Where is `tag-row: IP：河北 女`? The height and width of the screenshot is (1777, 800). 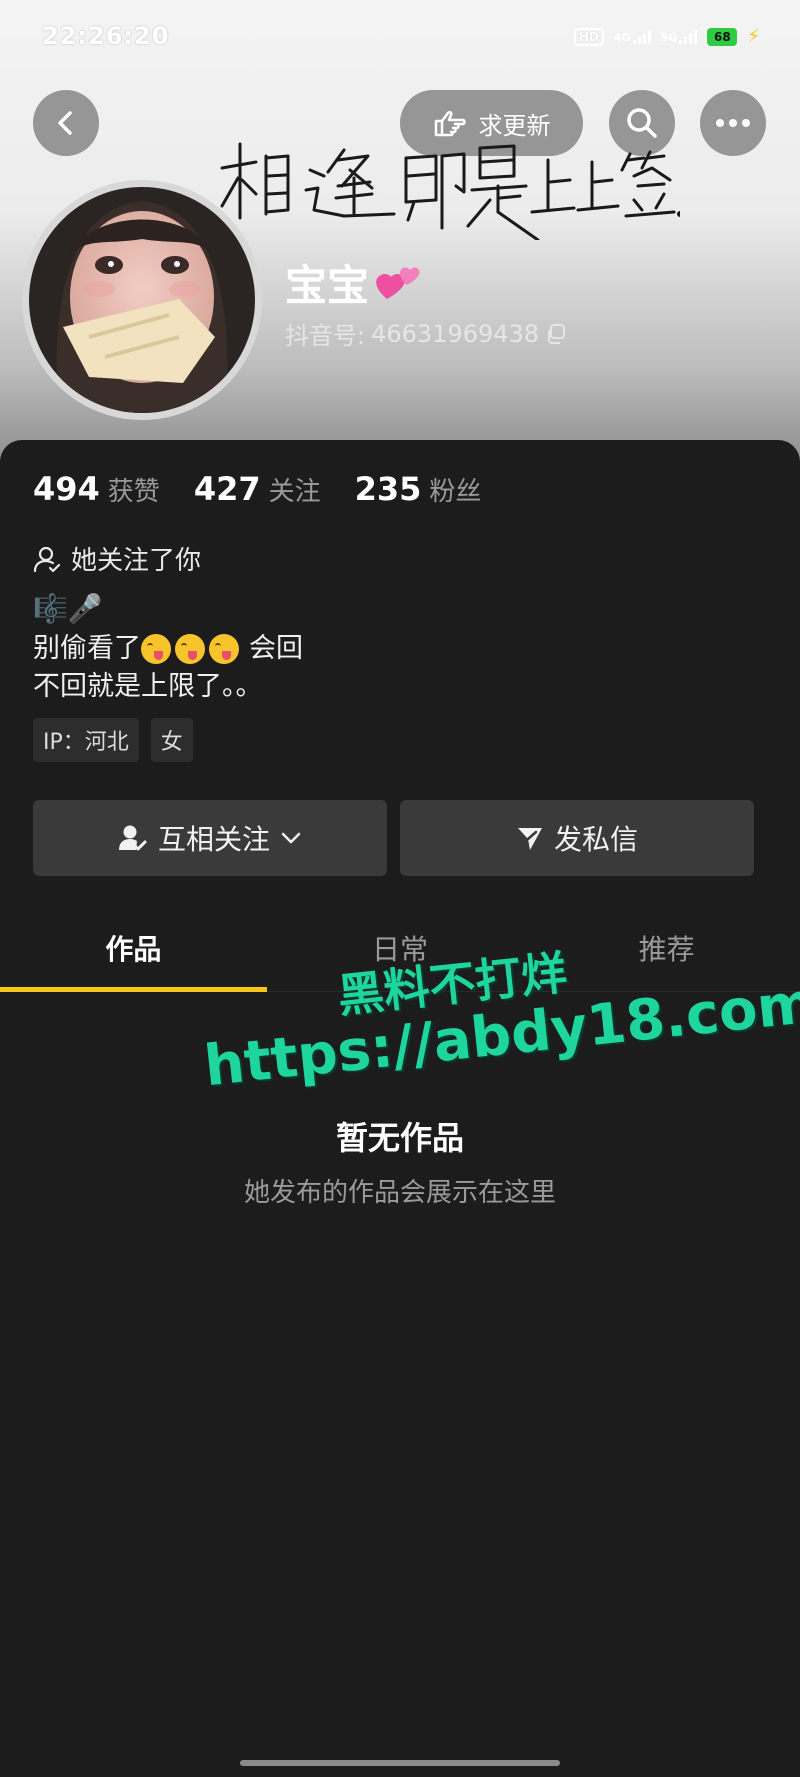 tag-row: IP：河北 女 is located at coordinates (113, 740).